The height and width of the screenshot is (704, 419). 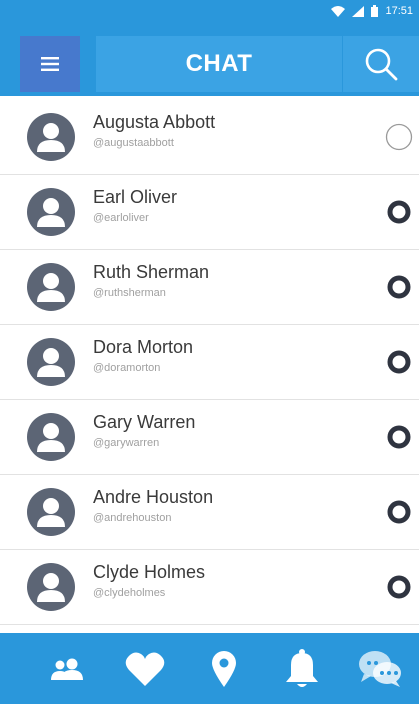 I want to click on contact-handle: @andrehouston, so click(x=132, y=518).